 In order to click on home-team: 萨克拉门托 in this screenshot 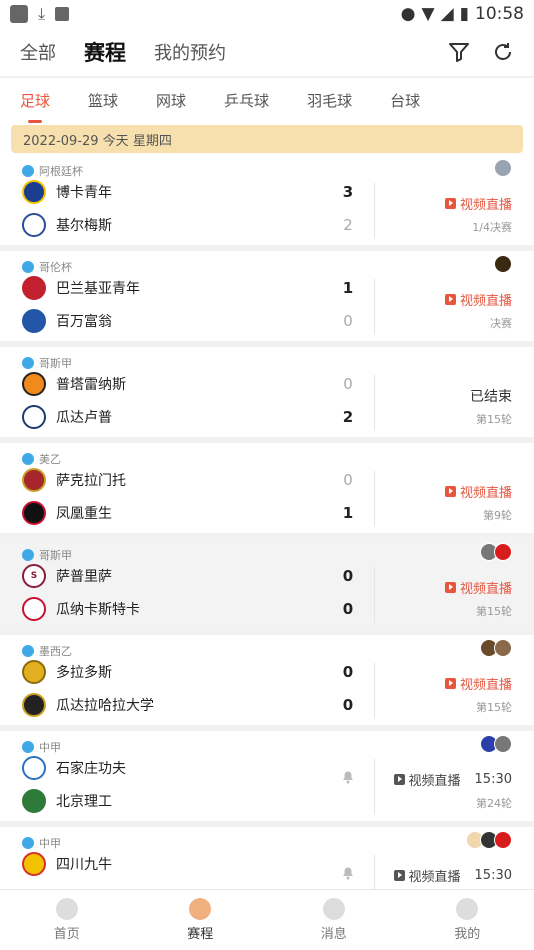, I will do `click(91, 481)`.